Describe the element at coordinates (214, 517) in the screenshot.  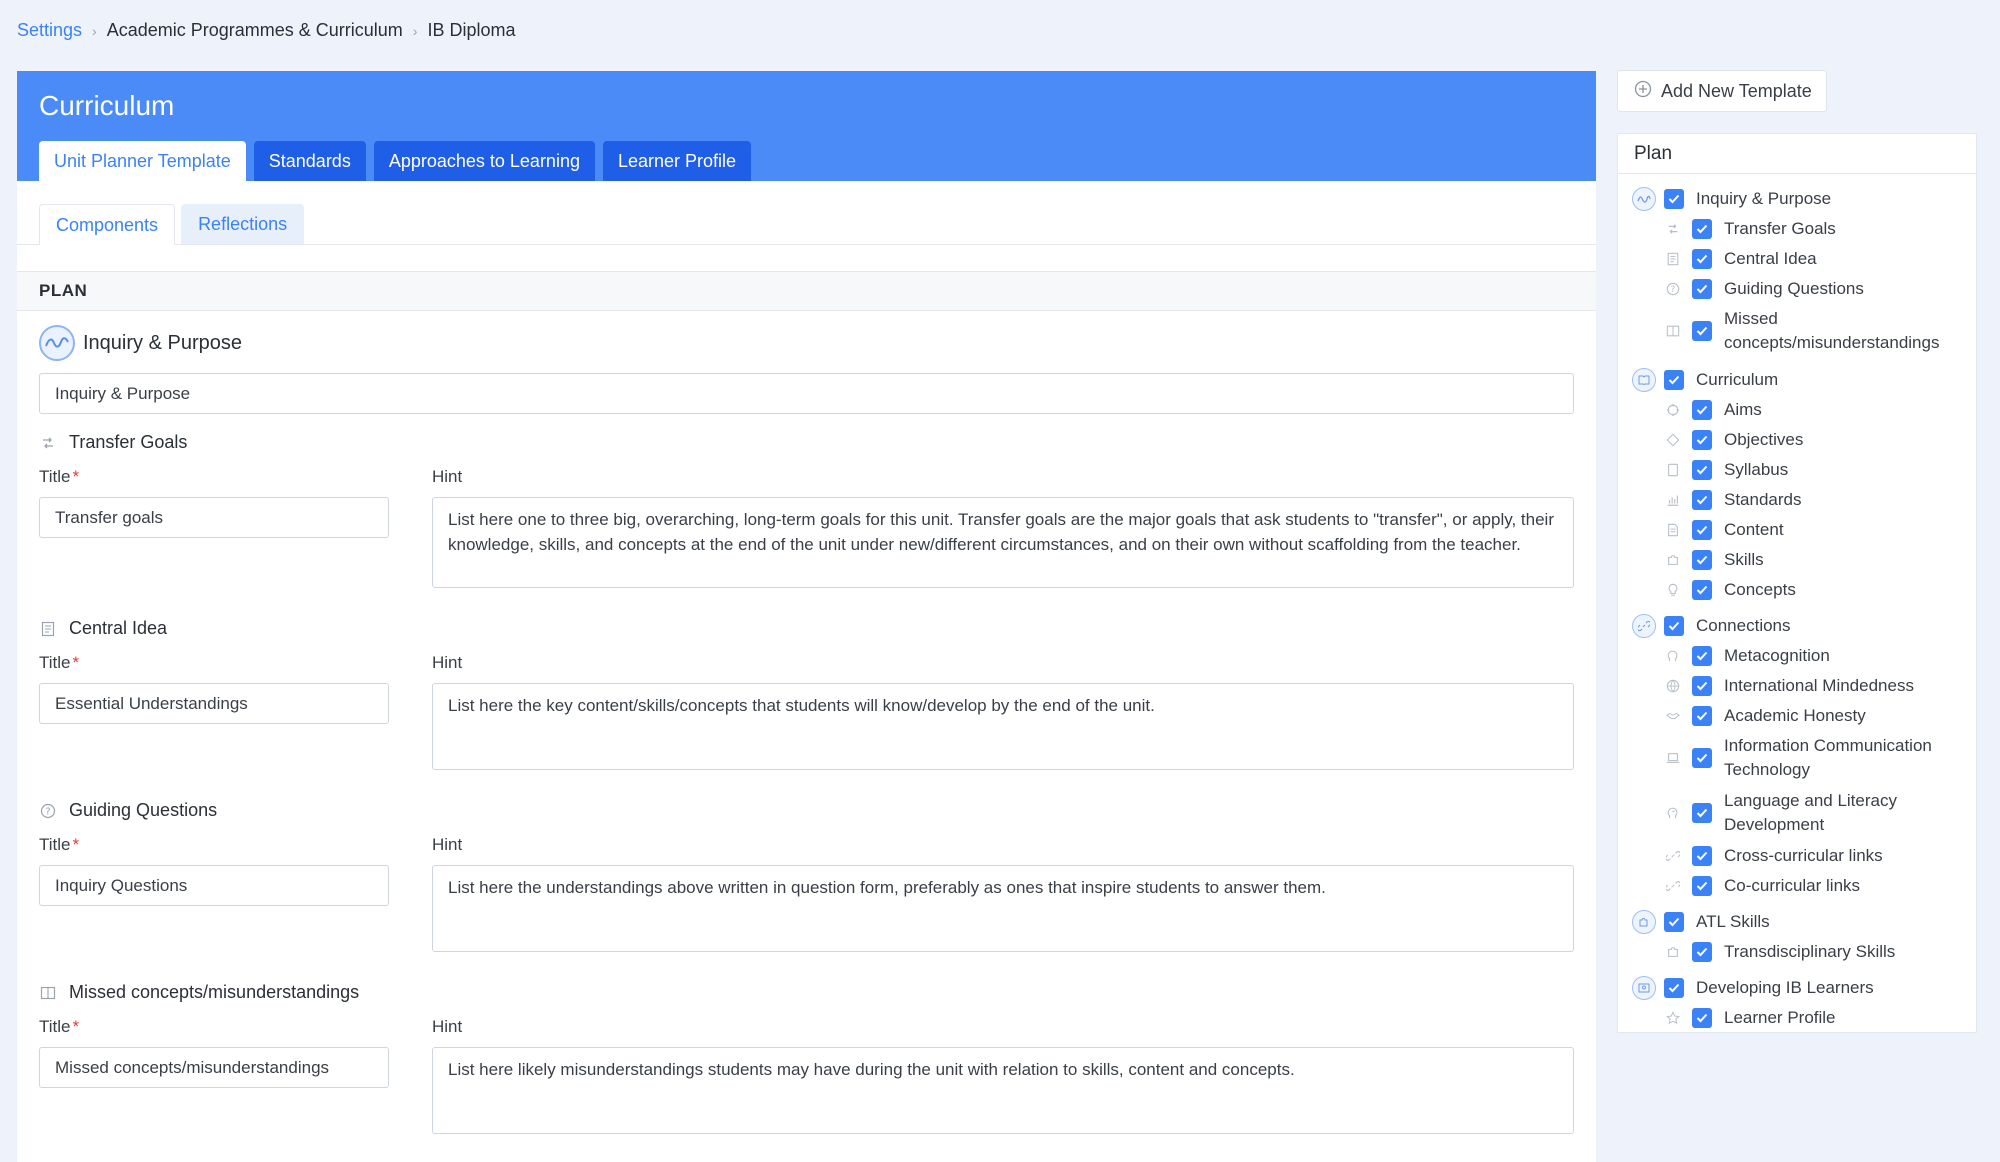
I see `title-input: Transfer goals` at that location.